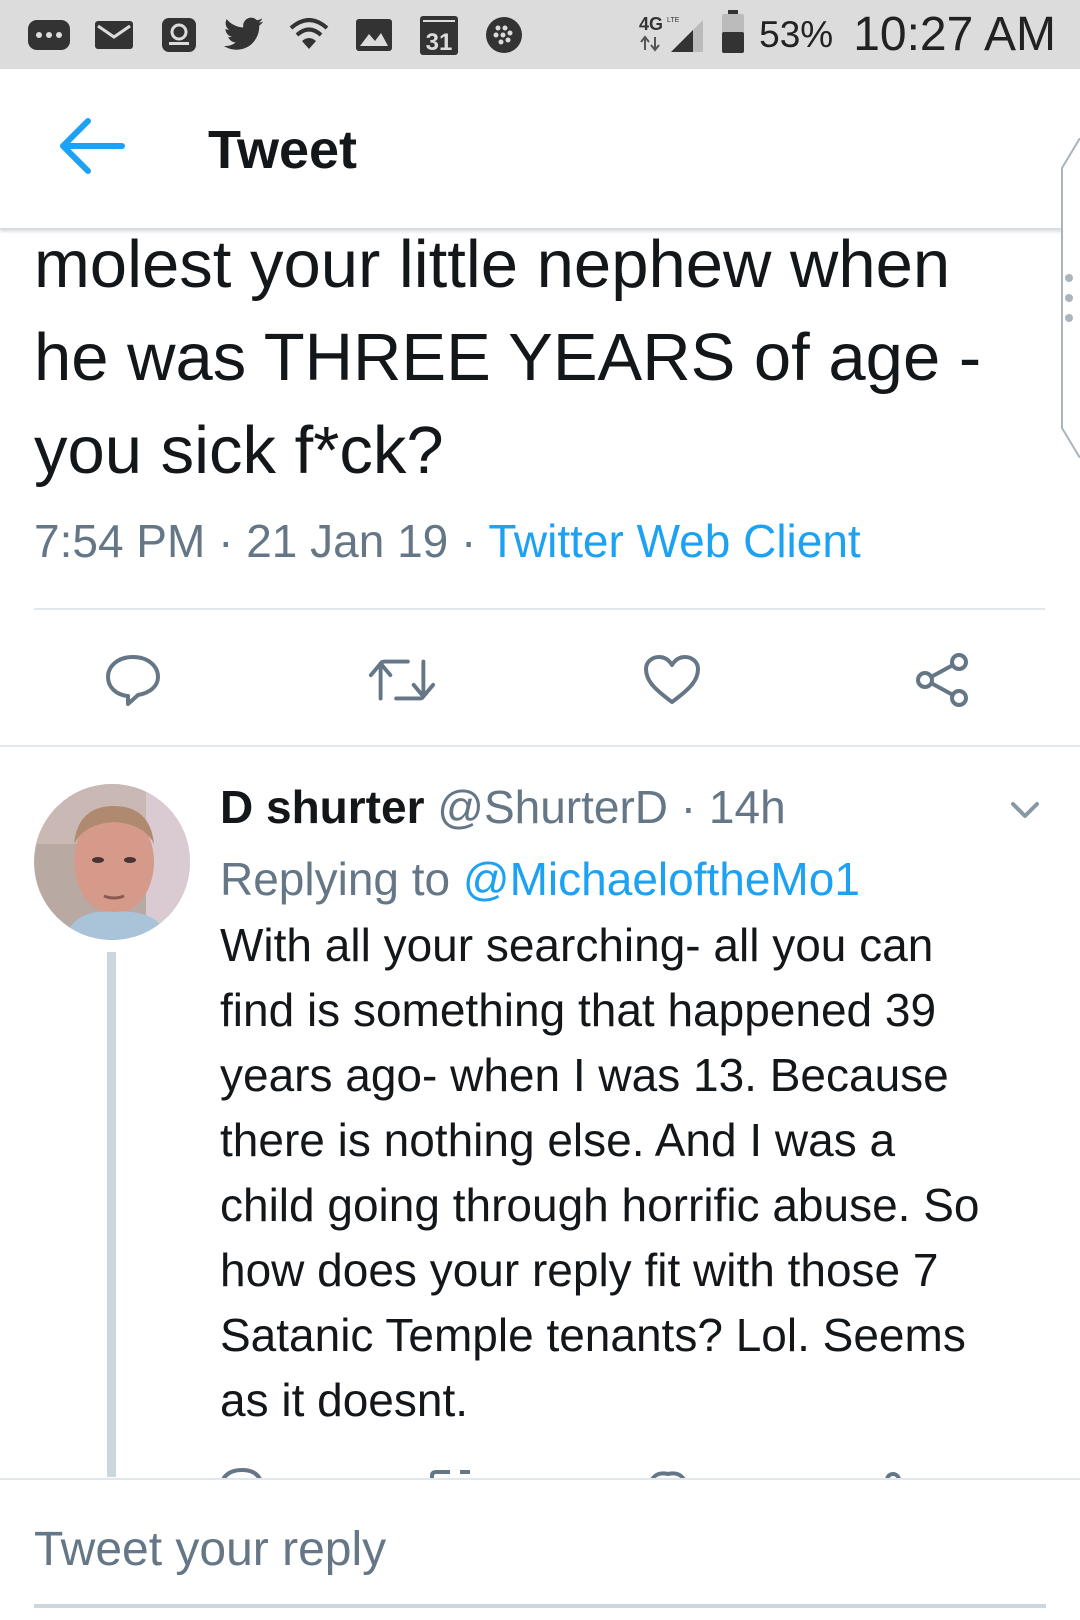 This screenshot has width=1080, height=1620. What do you see at coordinates (552, 807) in the screenshot?
I see `user-handle: @ShurterD` at bounding box center [552, 807].